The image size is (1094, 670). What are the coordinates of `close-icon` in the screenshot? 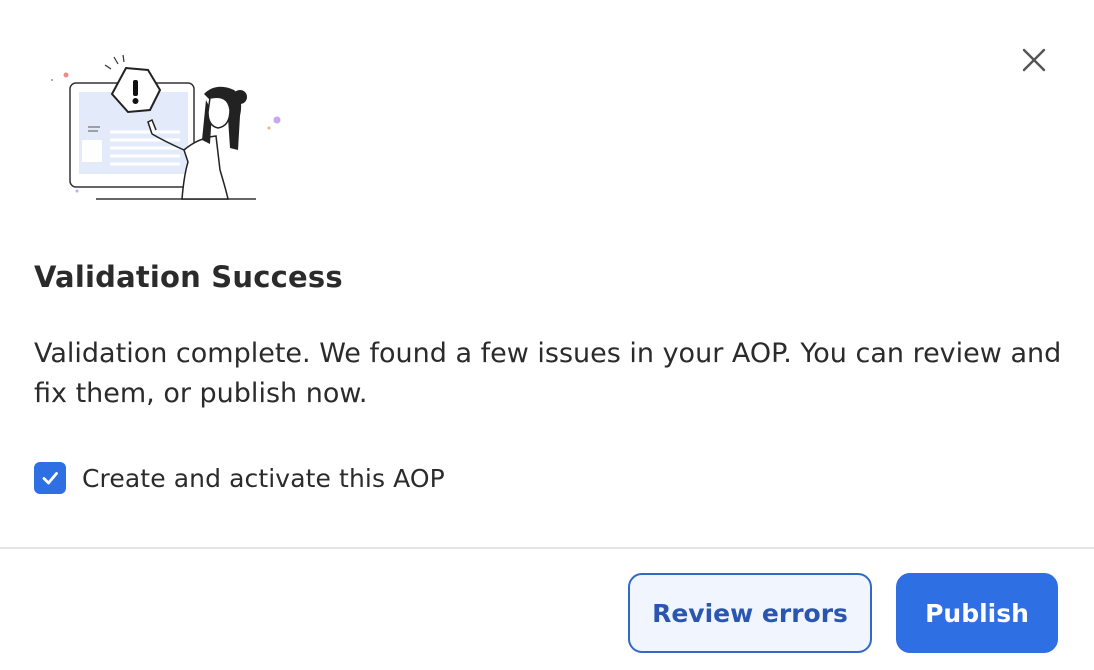 It's located at (1034, 60).